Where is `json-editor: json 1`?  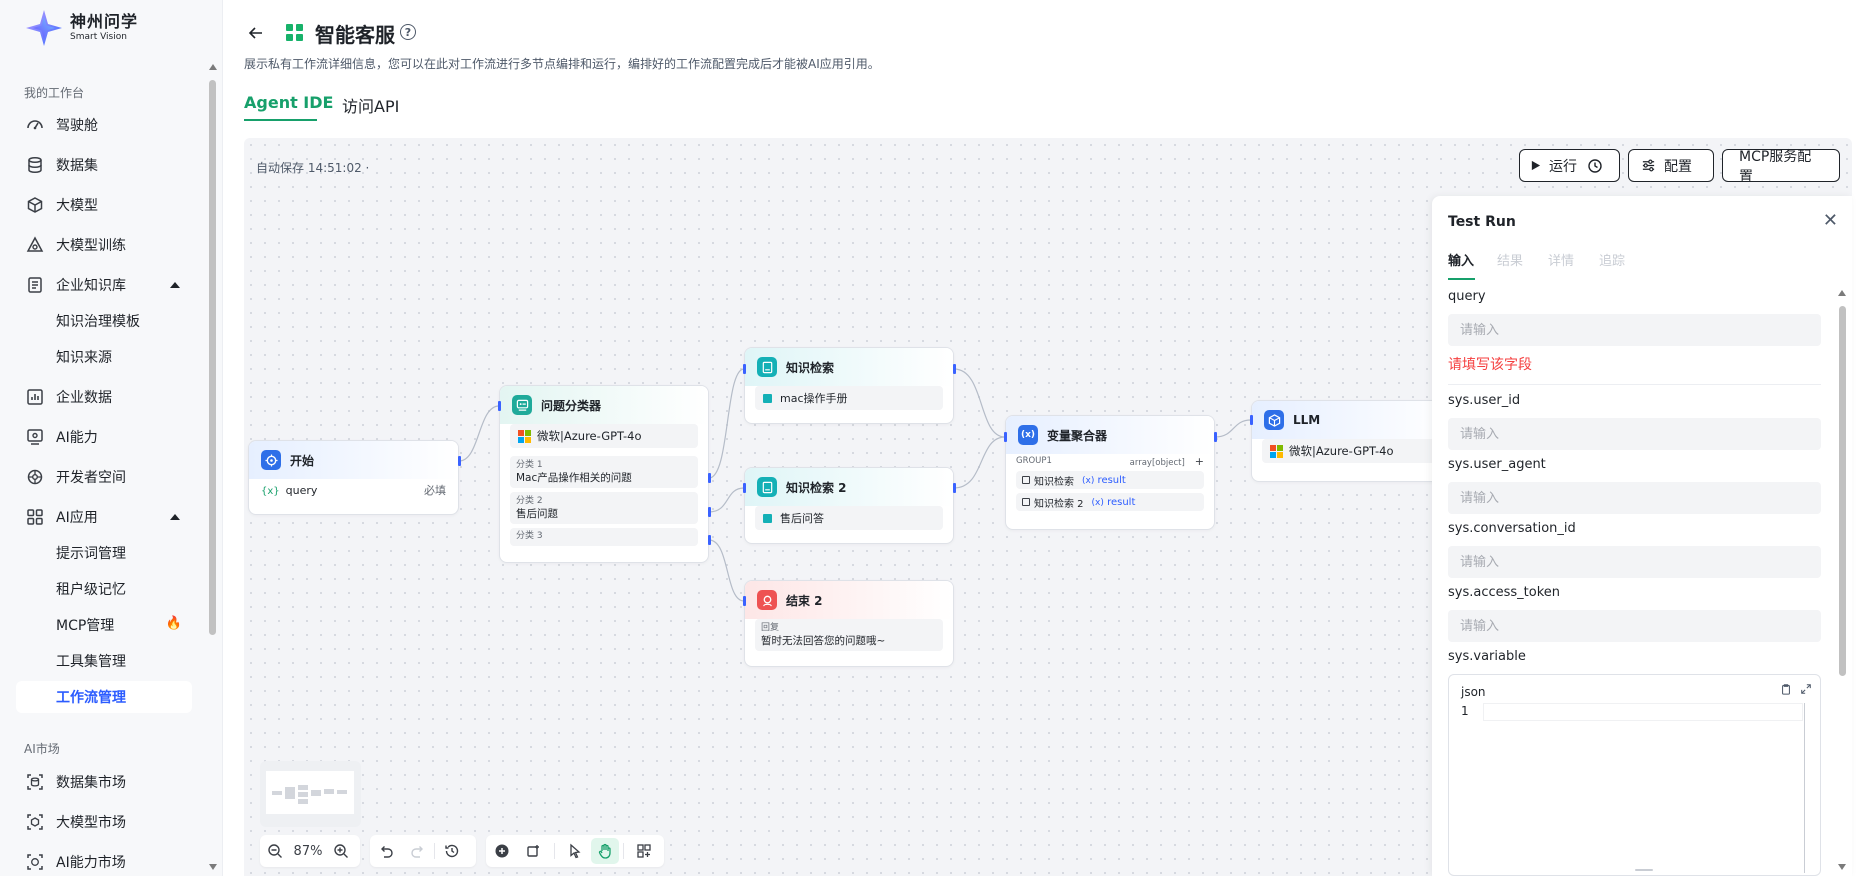 json-editor: json 1 is located at coordinates (1634, 775).